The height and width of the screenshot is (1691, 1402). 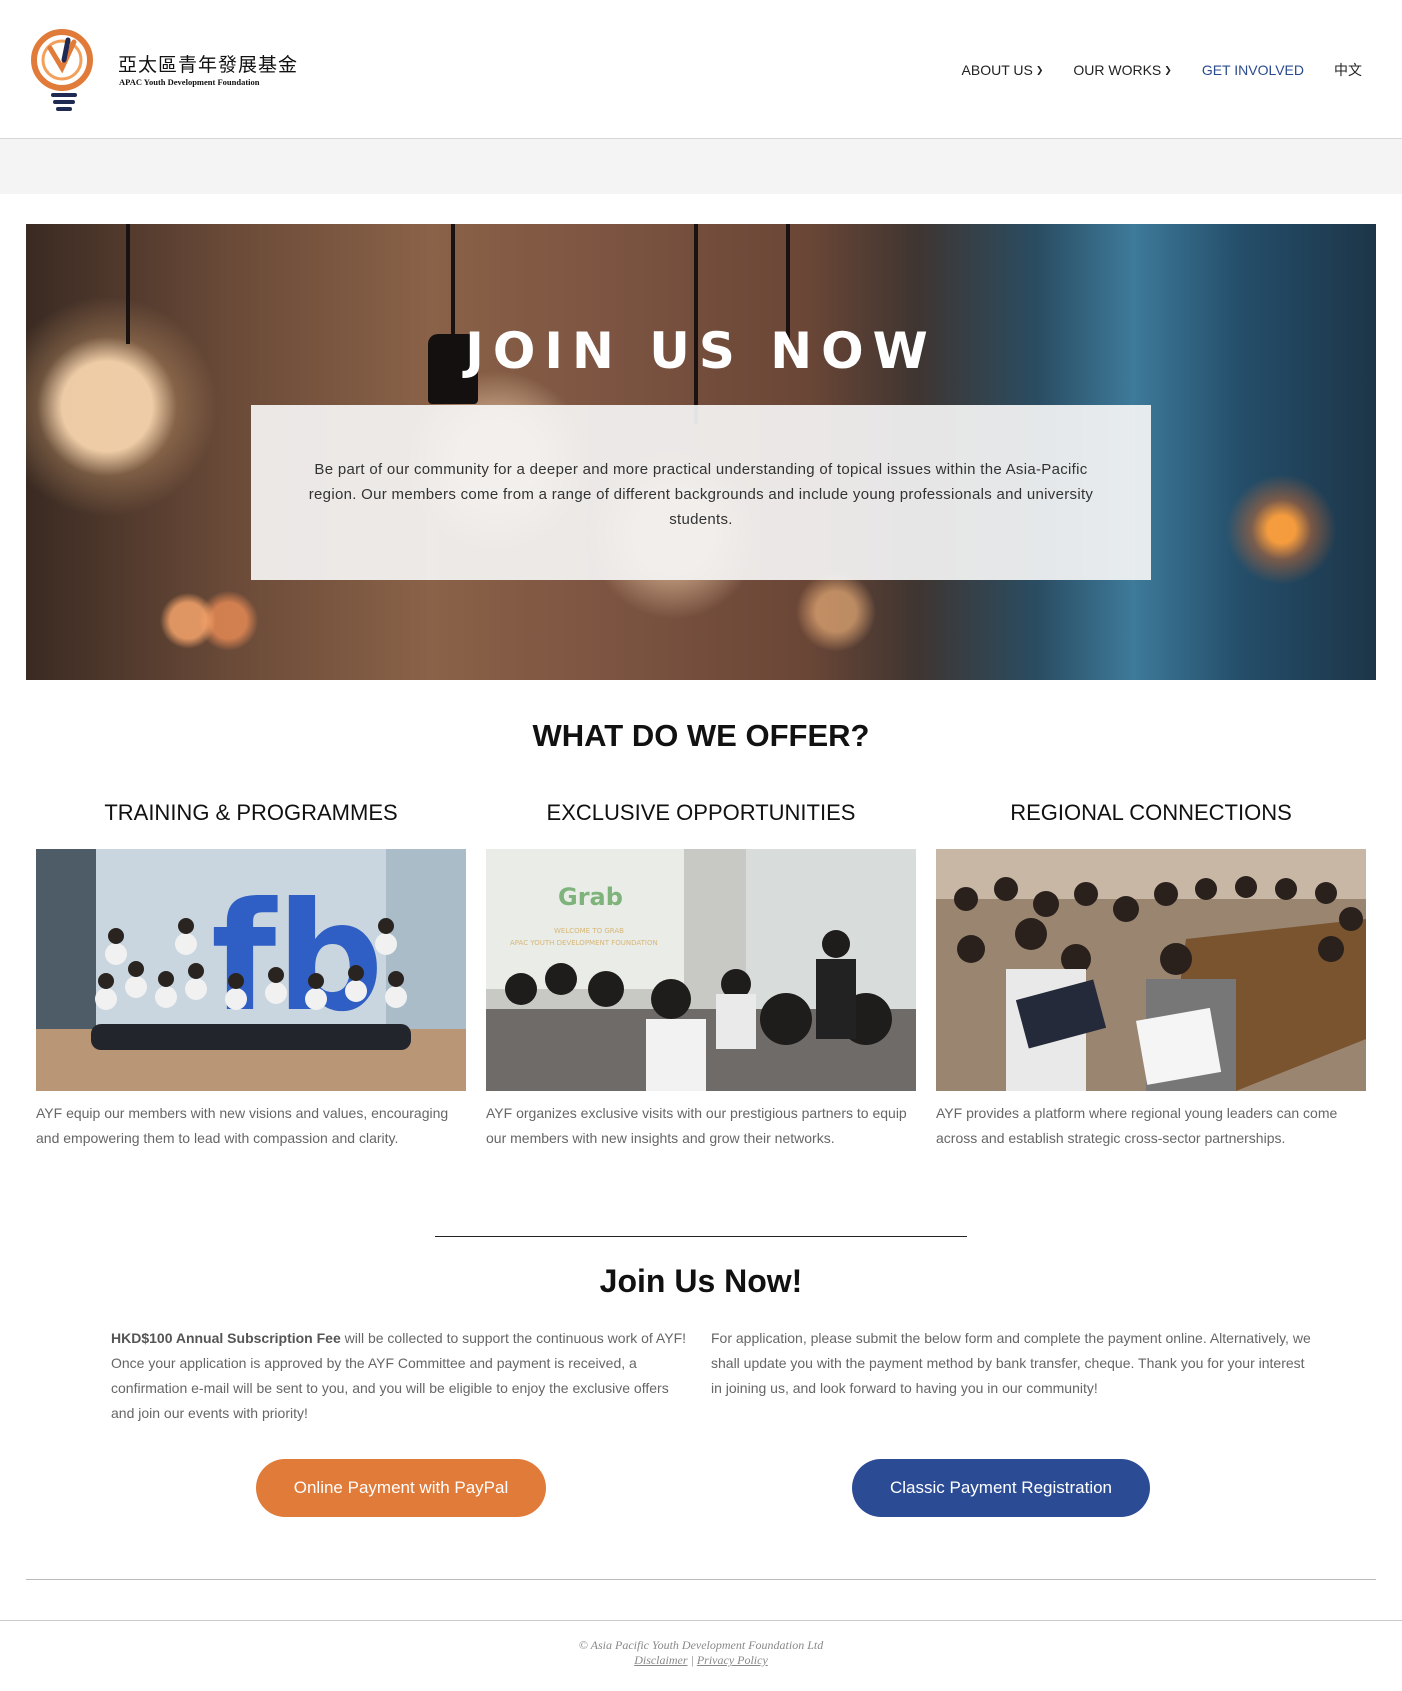 I want to click on logo-text-english: APAC Youth Development Foundation, so click(x=189, y=82).